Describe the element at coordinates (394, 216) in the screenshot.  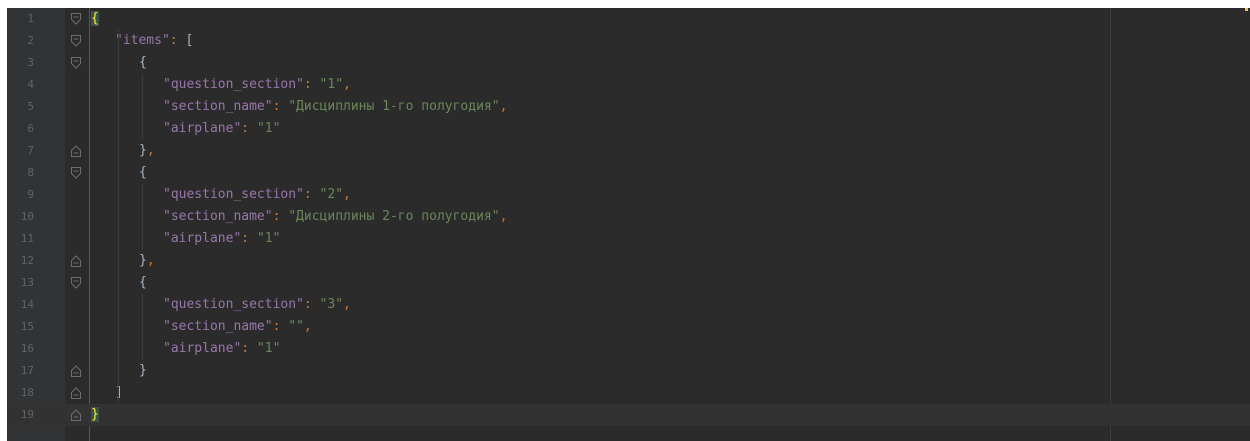
I see `code-token: "Дисциплины 2-го полугодия"` at that location.